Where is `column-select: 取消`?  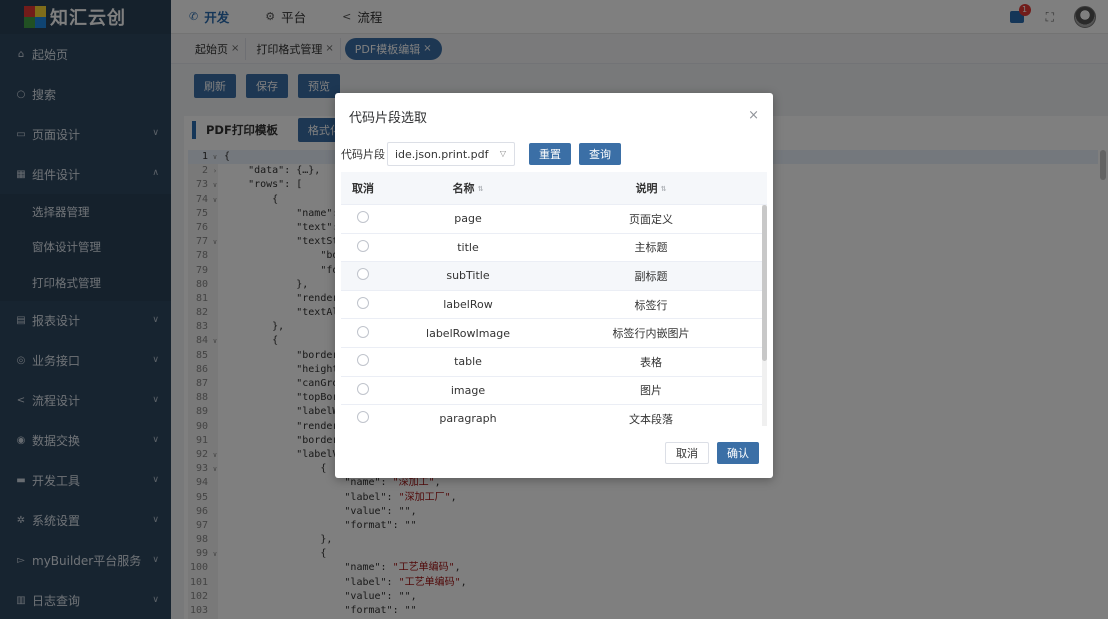
column-select: 取消 is located at coordinates (363, 188).